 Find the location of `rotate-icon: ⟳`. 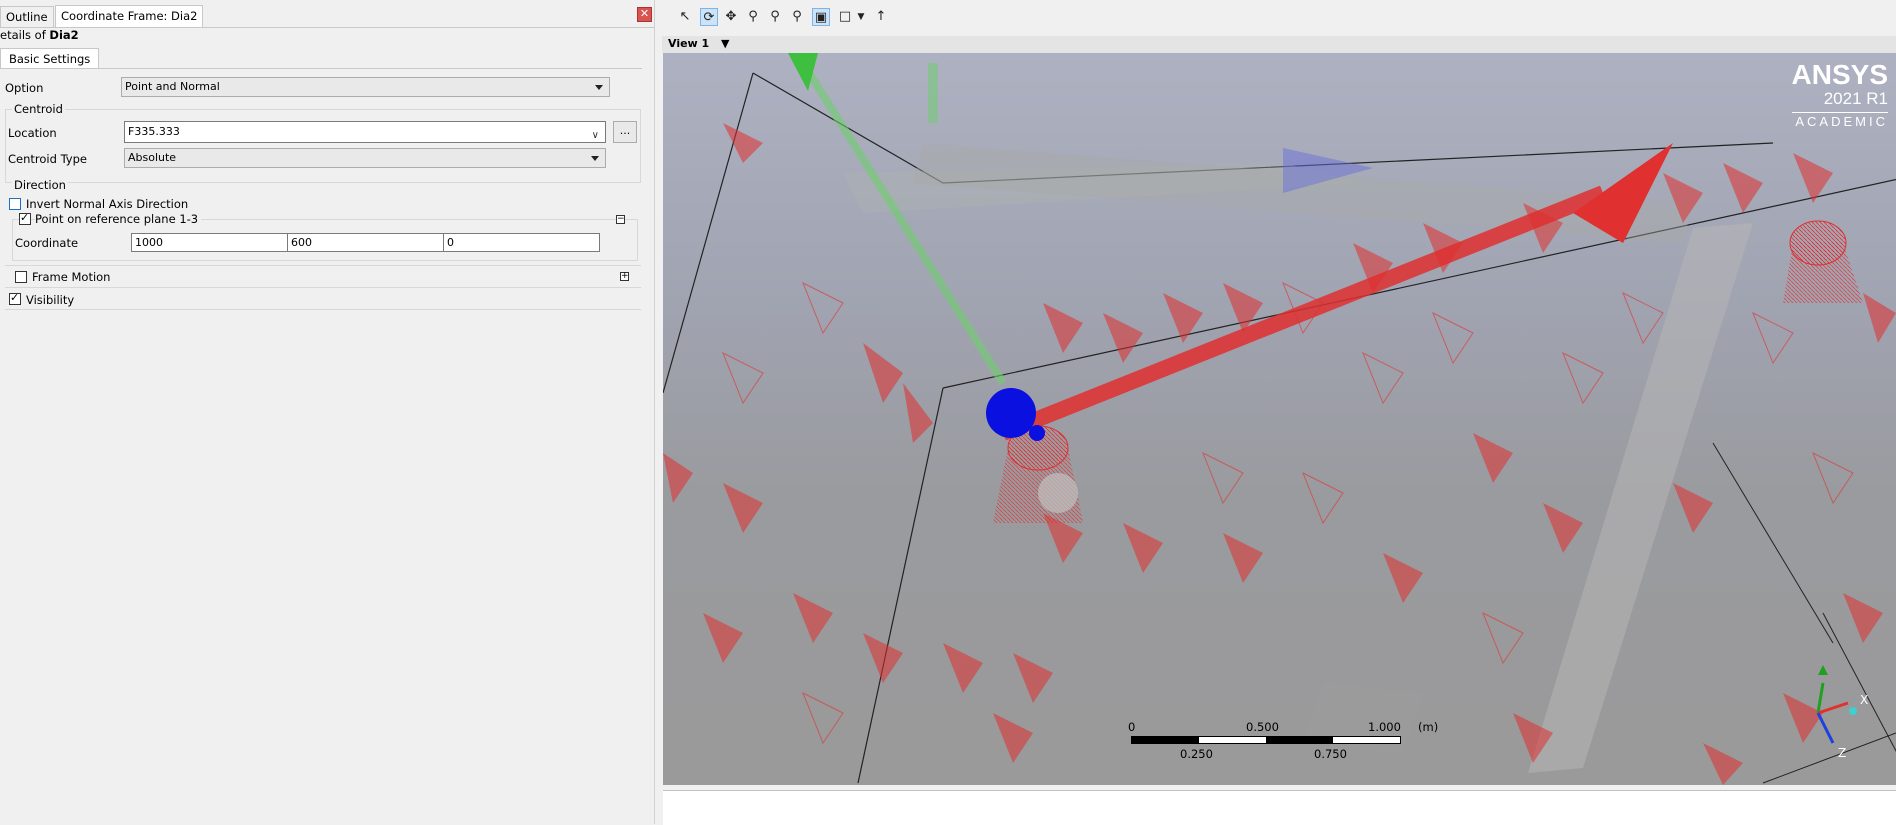

rotate-icon: ⟳ is located at coordinates (709, 17).